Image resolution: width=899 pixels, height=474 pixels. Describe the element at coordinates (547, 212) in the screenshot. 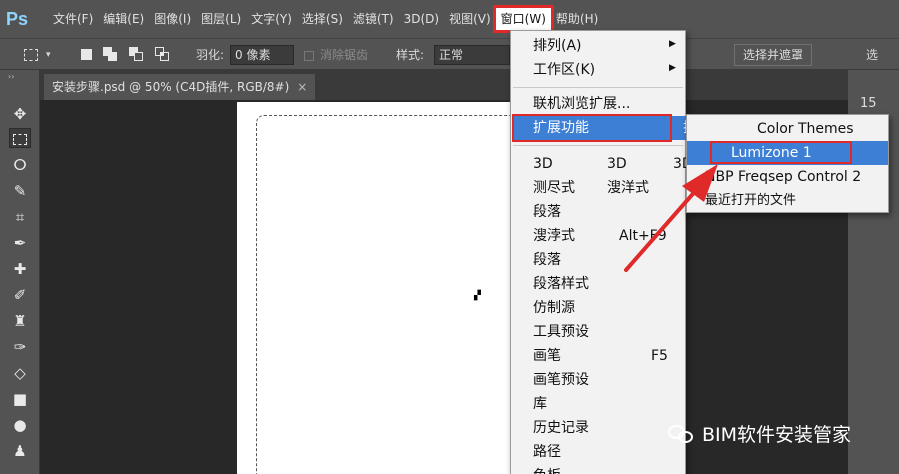

I see `menu-item-paragraph: 段落` at that location.